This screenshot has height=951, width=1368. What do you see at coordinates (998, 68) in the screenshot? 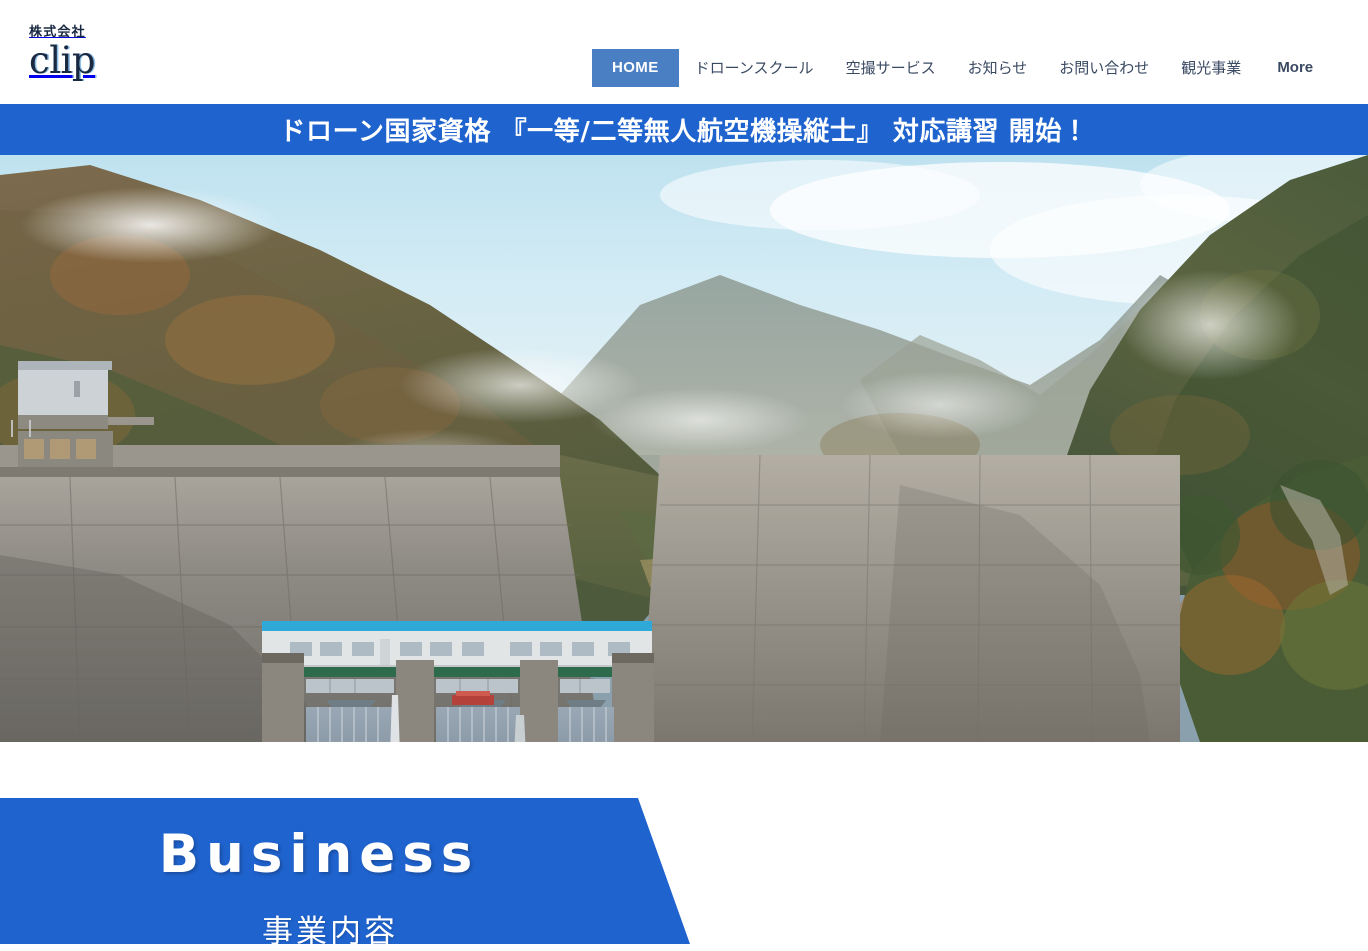
I see `nav-item-news: お知らせ` at bounding box center [998, 68].